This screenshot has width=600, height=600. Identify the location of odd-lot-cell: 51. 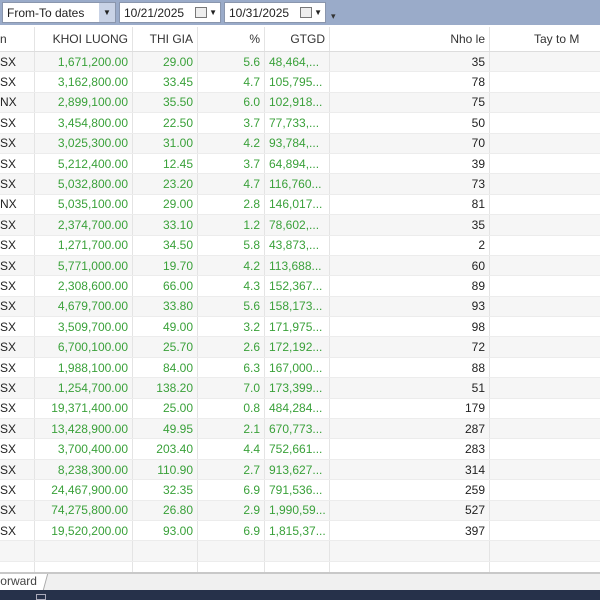
(410, 388).